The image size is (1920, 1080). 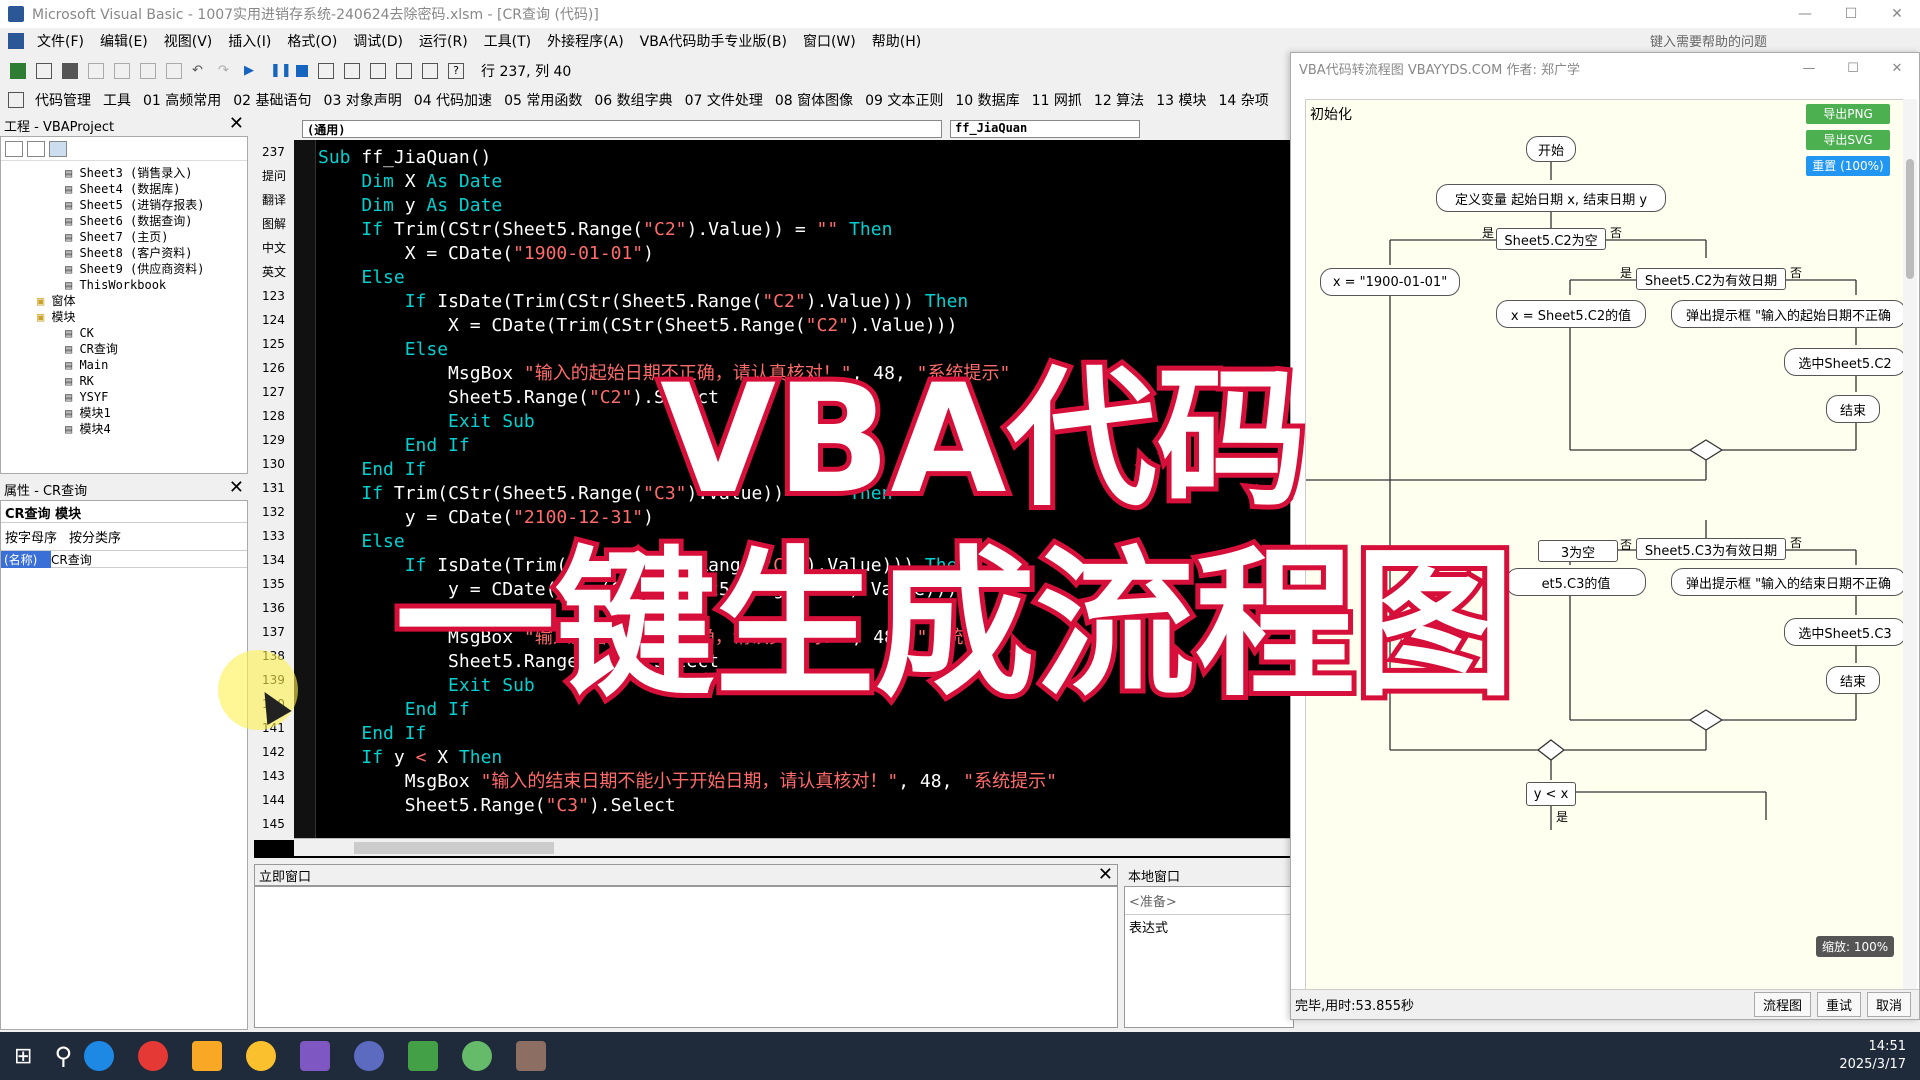 I want to click on flow-node-start: 开始, so click(x=1551, y=149).